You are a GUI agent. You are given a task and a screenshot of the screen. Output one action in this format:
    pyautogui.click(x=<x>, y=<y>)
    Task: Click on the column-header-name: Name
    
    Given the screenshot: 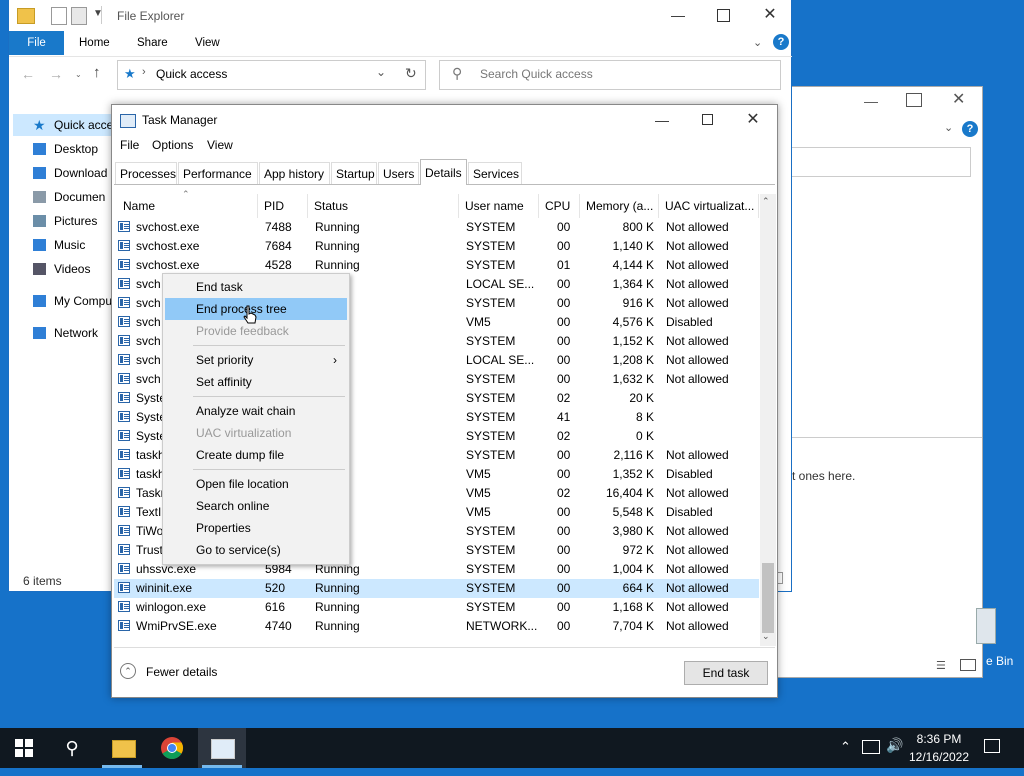 What is the action you would take?
    pyautogui.click(x=187, y=206)
    